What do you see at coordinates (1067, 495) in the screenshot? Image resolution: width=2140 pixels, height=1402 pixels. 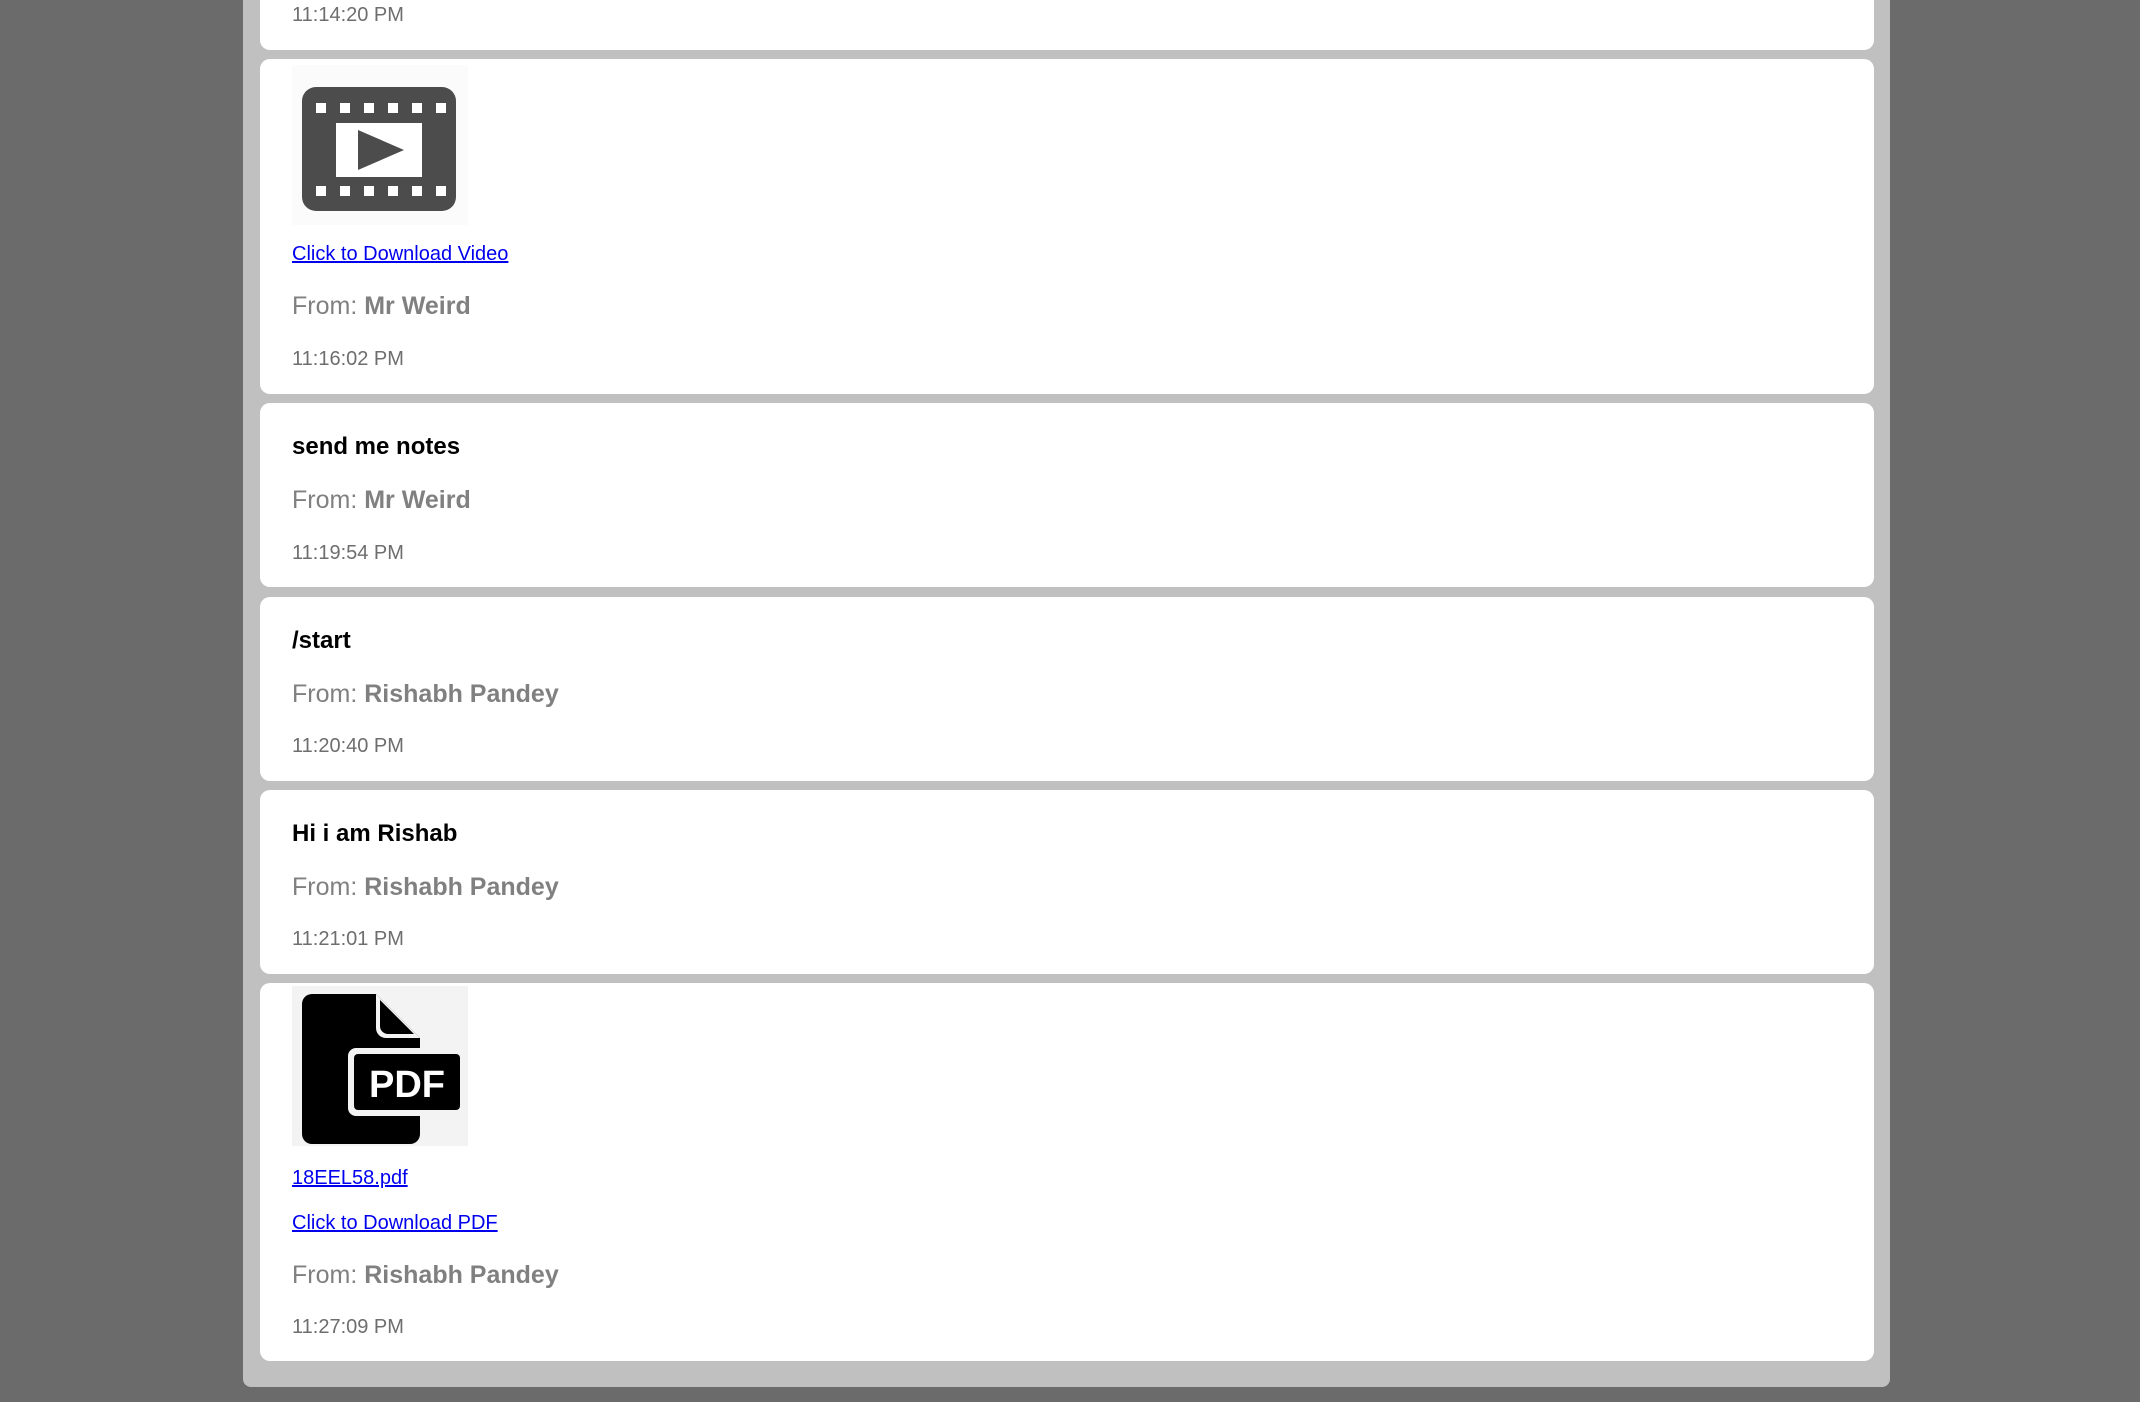 I see `message-card-text: send me notes From: Mr Weird 11:19:54 PM` at bounding box center [1067, 495].